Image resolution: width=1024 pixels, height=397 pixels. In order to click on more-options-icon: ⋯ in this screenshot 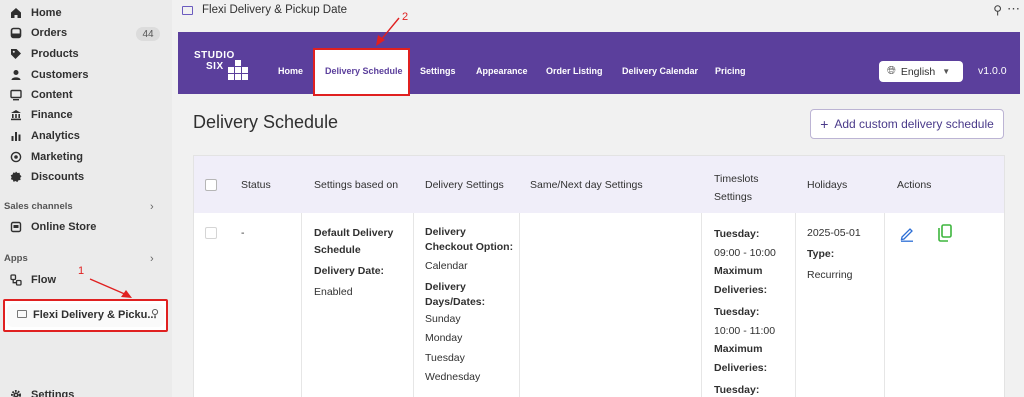, I will do `click(1013, 9)`.